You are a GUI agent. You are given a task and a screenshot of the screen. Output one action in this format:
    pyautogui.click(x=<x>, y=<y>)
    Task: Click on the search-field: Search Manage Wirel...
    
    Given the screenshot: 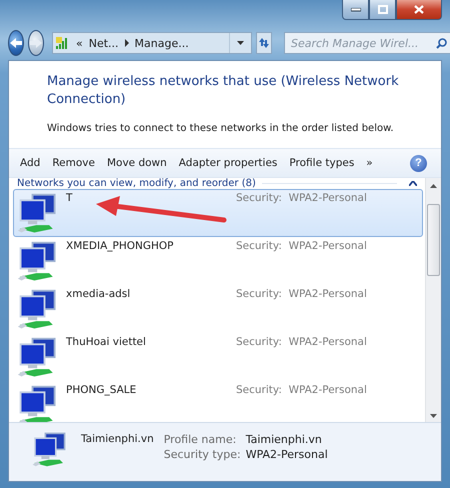 What is the action you would take?
    pyautogui.click(x=367, y=43)
    